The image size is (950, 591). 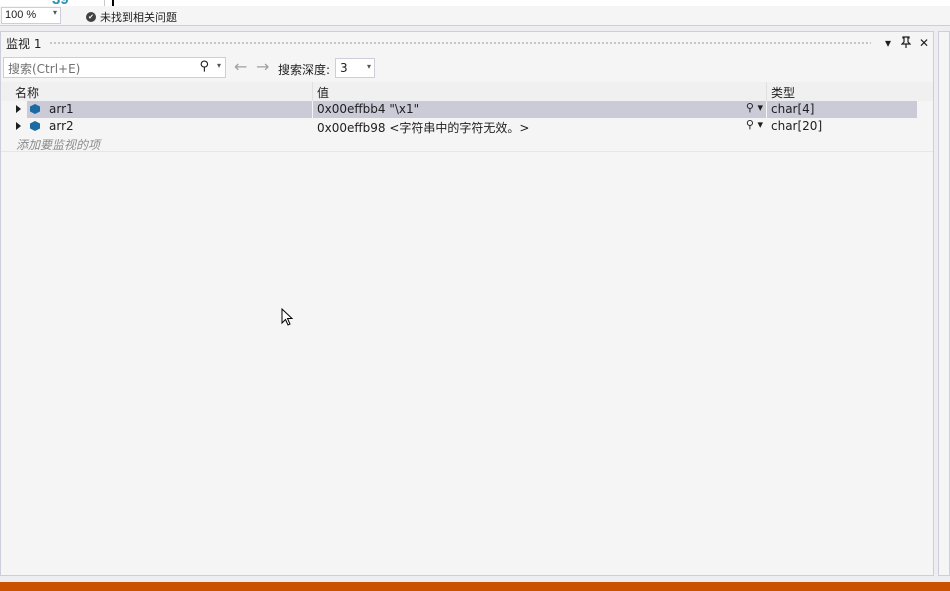 I want to click on value-cell: 0x00effb98 <字符串中的字符无效。> ⚲ ▾, so click(x=539, y=126).